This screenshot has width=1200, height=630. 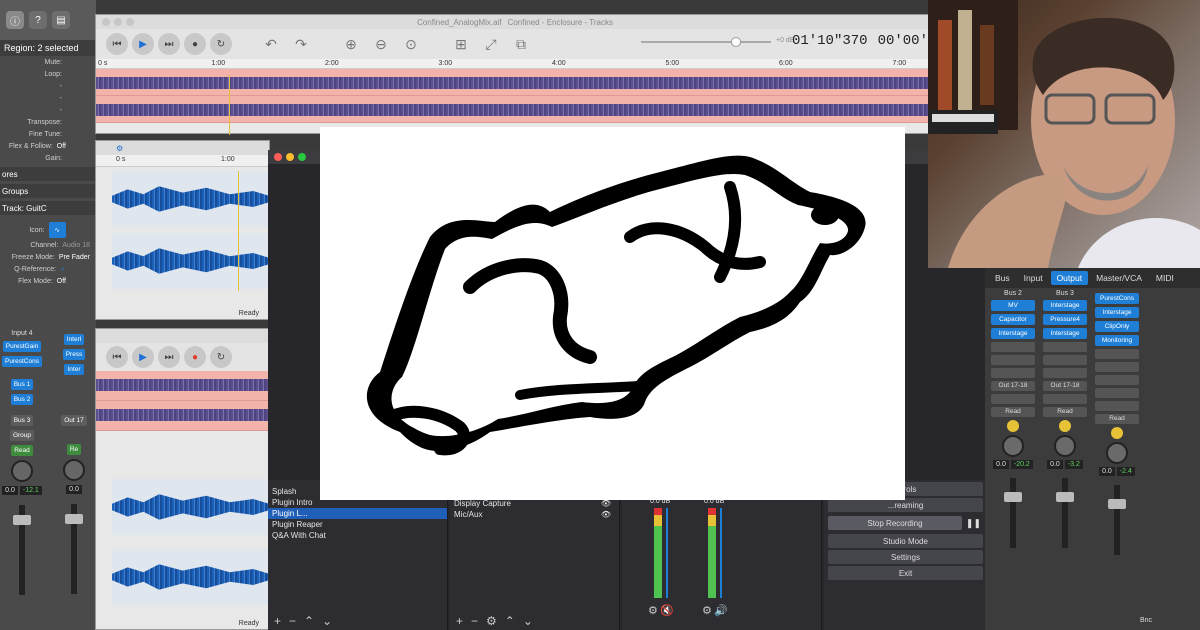 I want to click on param-value: Off, so click(x=61, y=146).